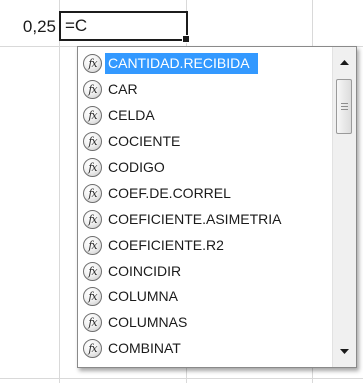 This screenshot has width=363, height=383. What do you see at coordinates (344, 207) in the screenshot?
I see `scrollbar` at bounding box center [344, 207].